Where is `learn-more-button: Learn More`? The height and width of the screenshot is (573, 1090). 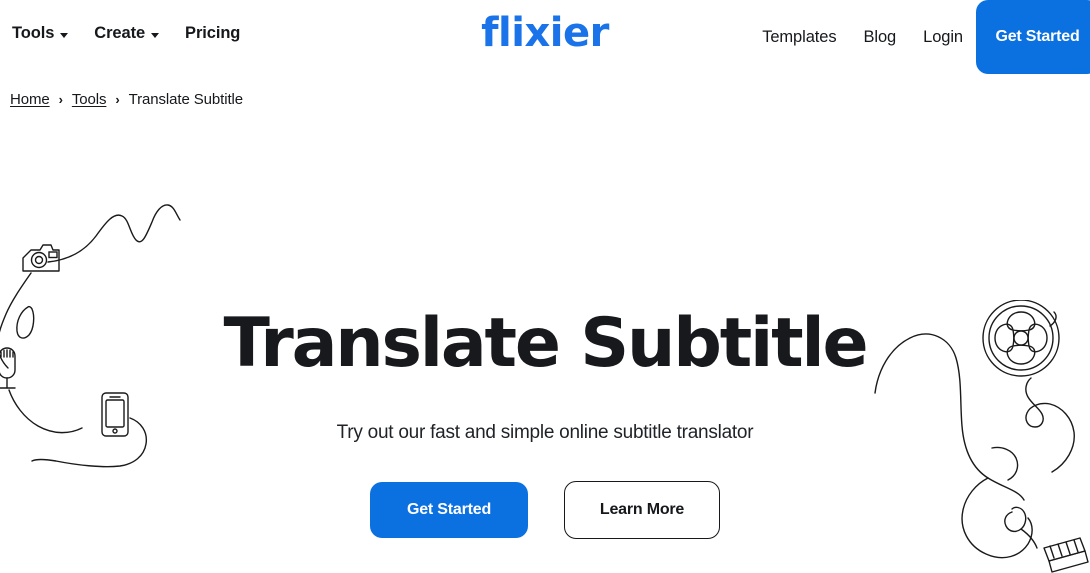
learn-more-button: Learn More is located at coordinates (642, 510).